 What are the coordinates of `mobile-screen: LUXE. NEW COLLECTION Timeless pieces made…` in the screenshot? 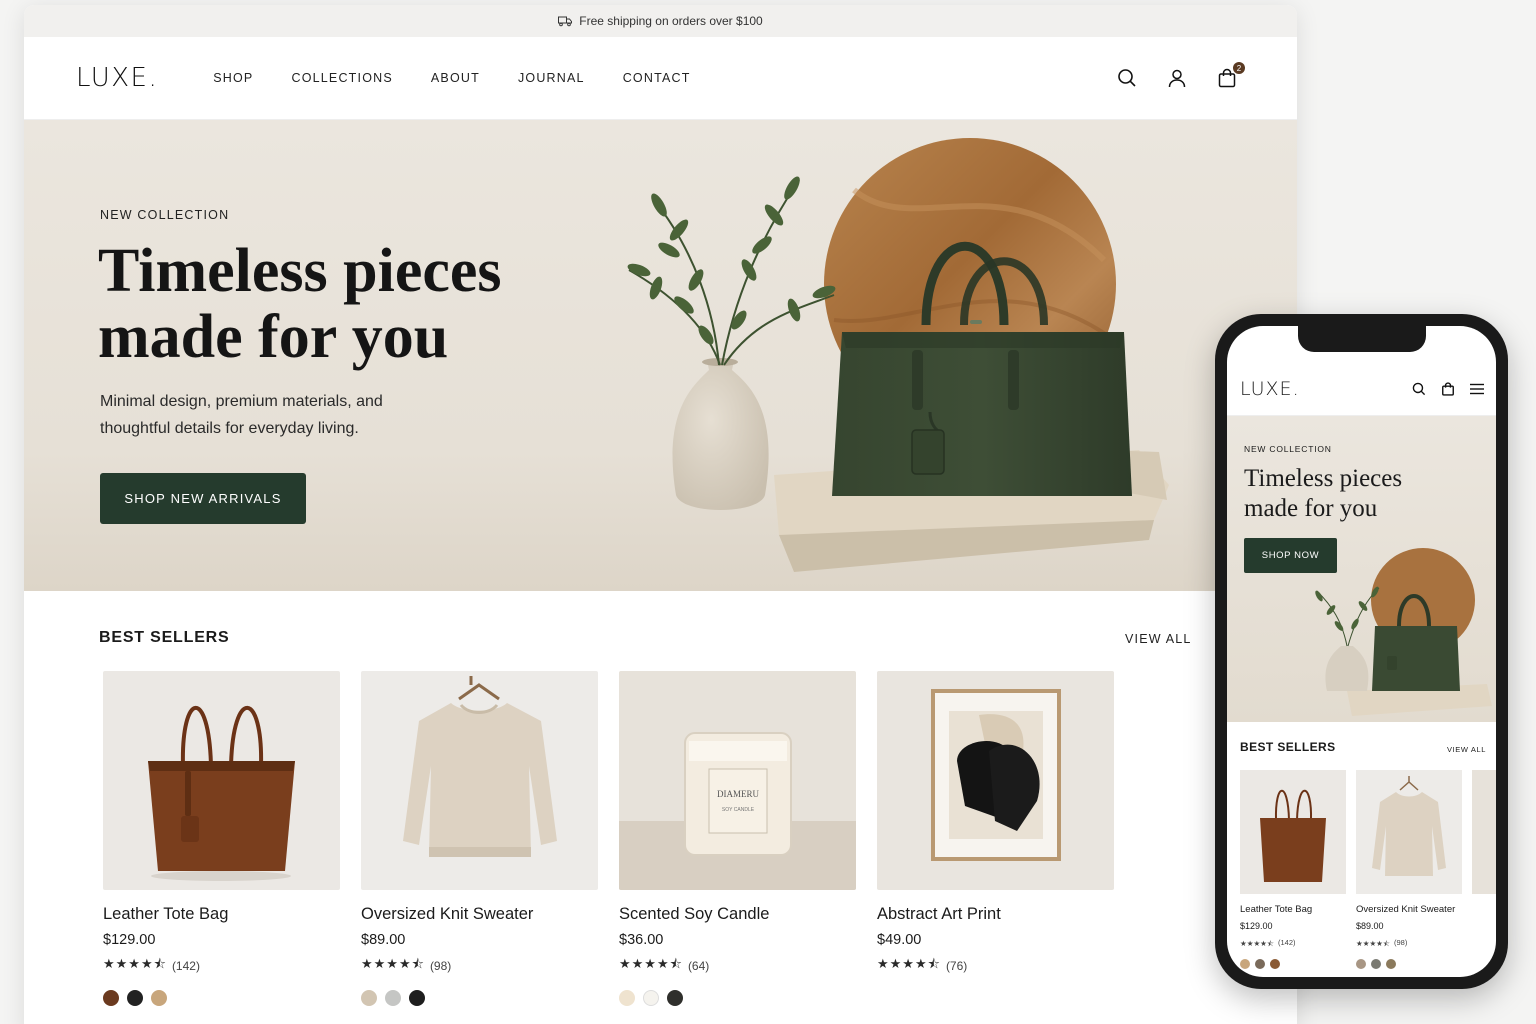 It's located at (1361, 651).